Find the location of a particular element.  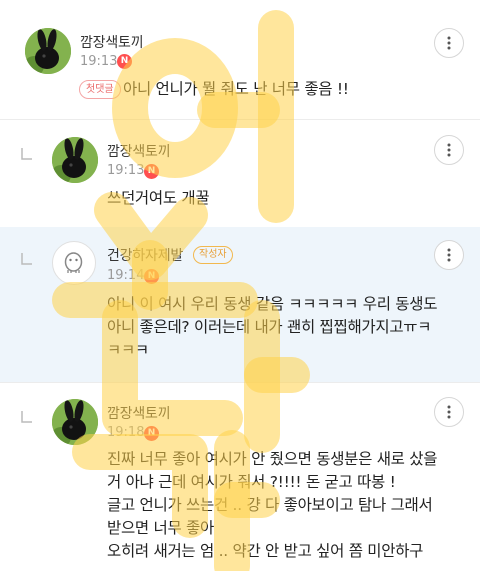

comment-line: ㅋㅋㅋ is located at coordinates (128, 350).